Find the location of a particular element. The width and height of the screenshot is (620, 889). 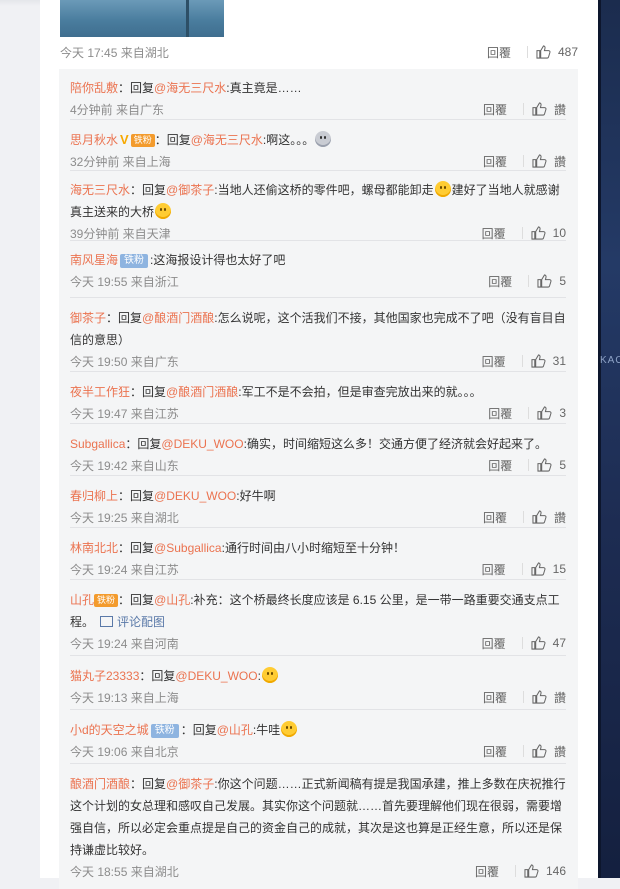

reply-username: 御茶子 is located at coordinates (88, 318).